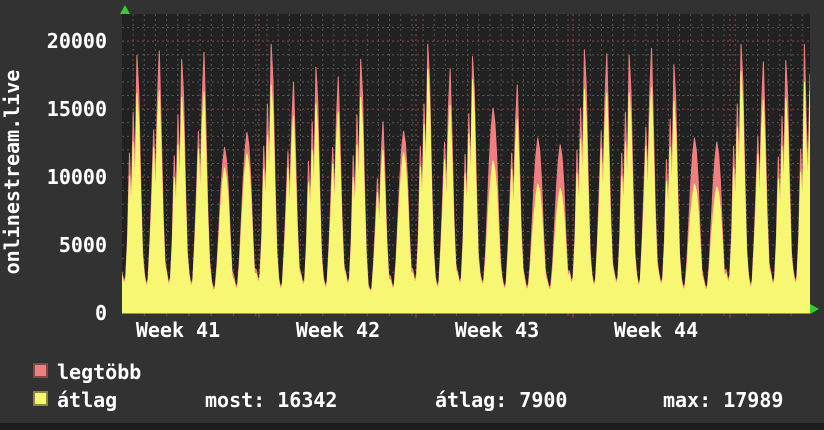 The image size is (824, 430). I want to click on stat-max: max: 17989, so click(723, 400).